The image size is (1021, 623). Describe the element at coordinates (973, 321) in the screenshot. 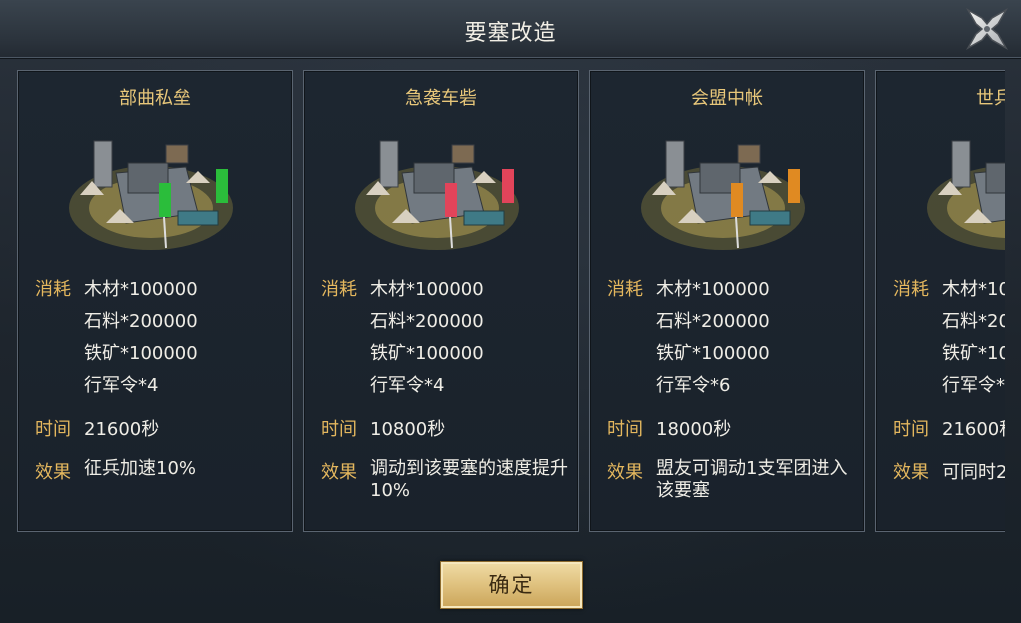

I see `cost-item: 石料*20` at that location.